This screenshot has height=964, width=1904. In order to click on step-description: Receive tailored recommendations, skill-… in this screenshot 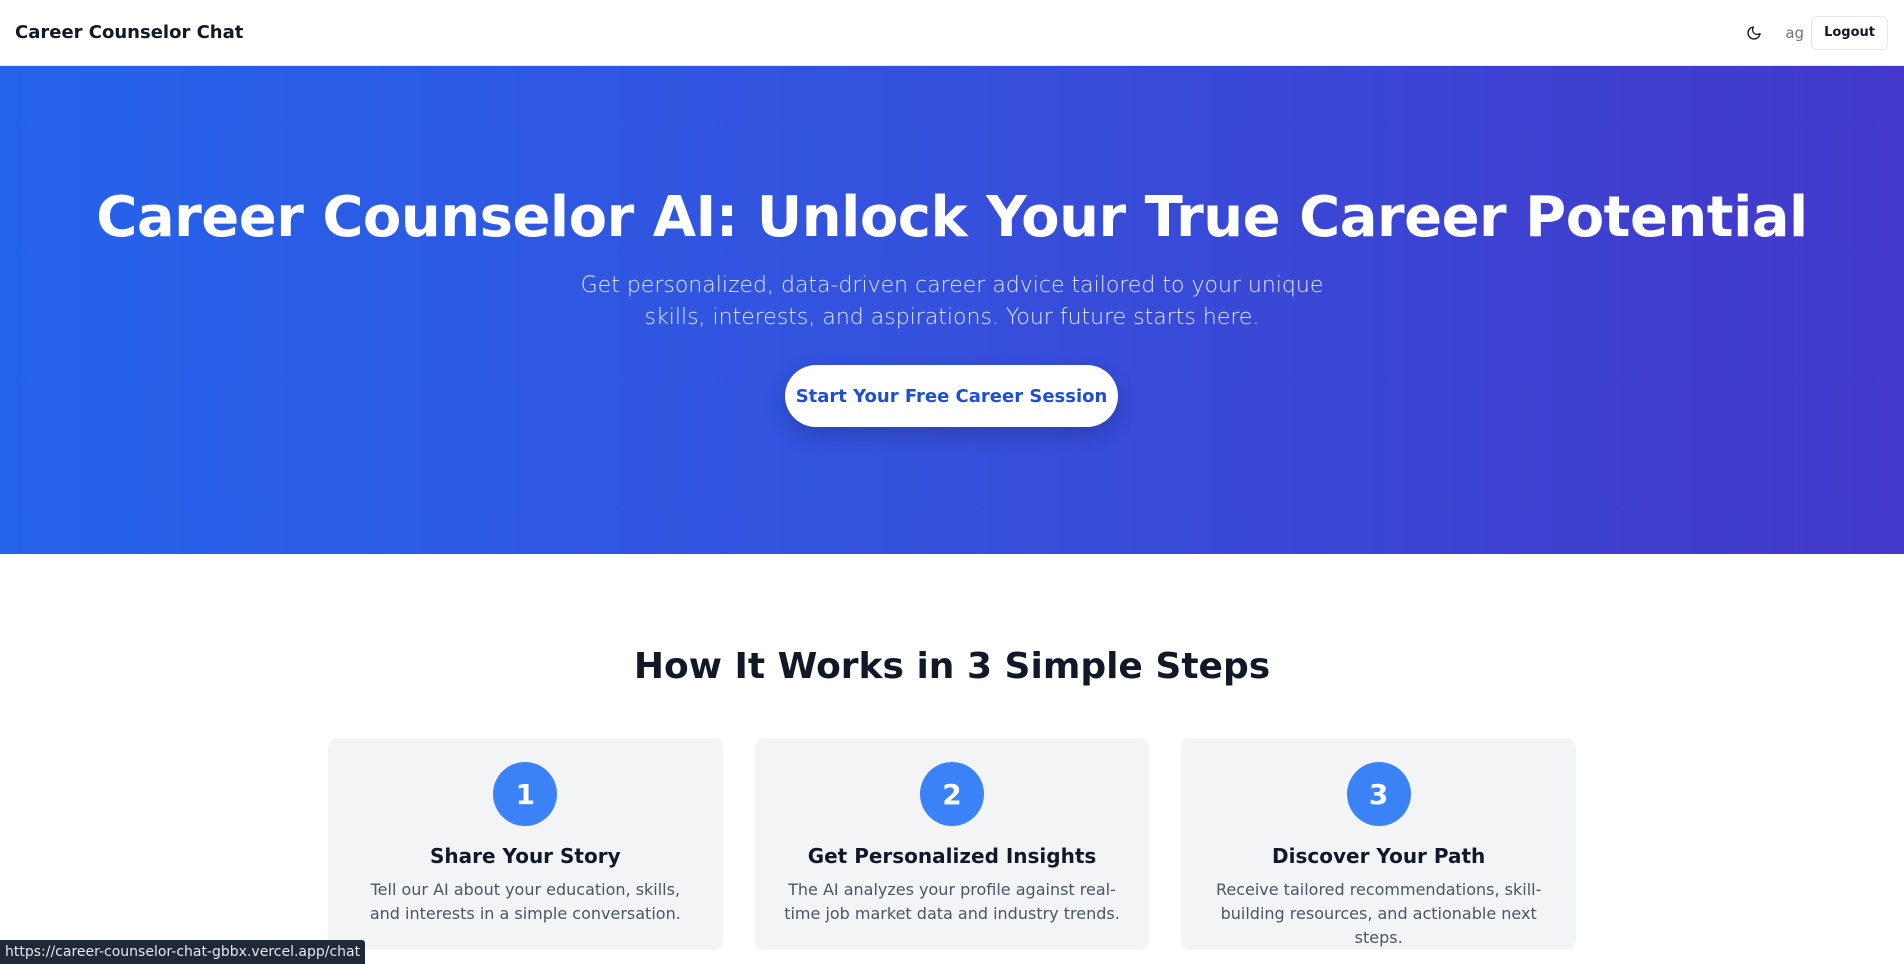, I will do `click(1378, 913)`.